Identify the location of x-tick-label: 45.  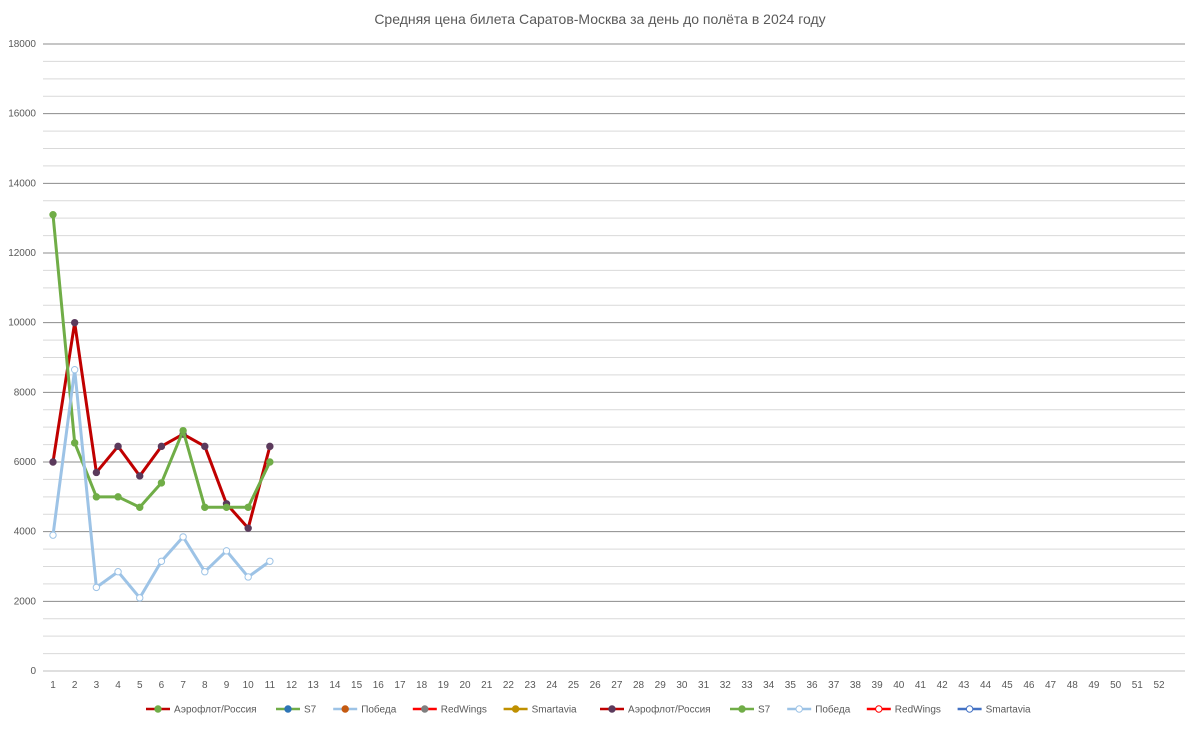
(1008, 685).